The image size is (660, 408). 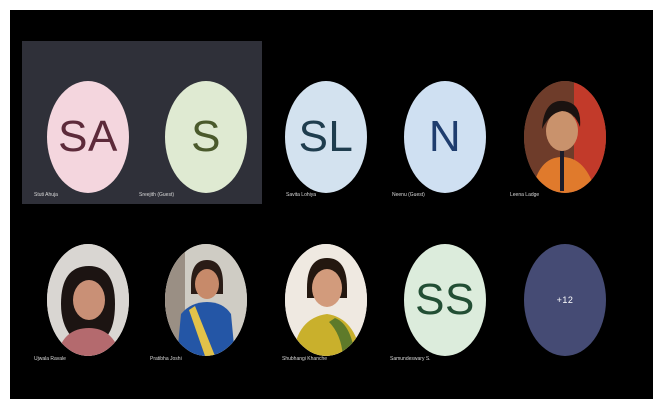 I want to click on participant-name: Sreejith (Guest), so click(x=157, y=195).